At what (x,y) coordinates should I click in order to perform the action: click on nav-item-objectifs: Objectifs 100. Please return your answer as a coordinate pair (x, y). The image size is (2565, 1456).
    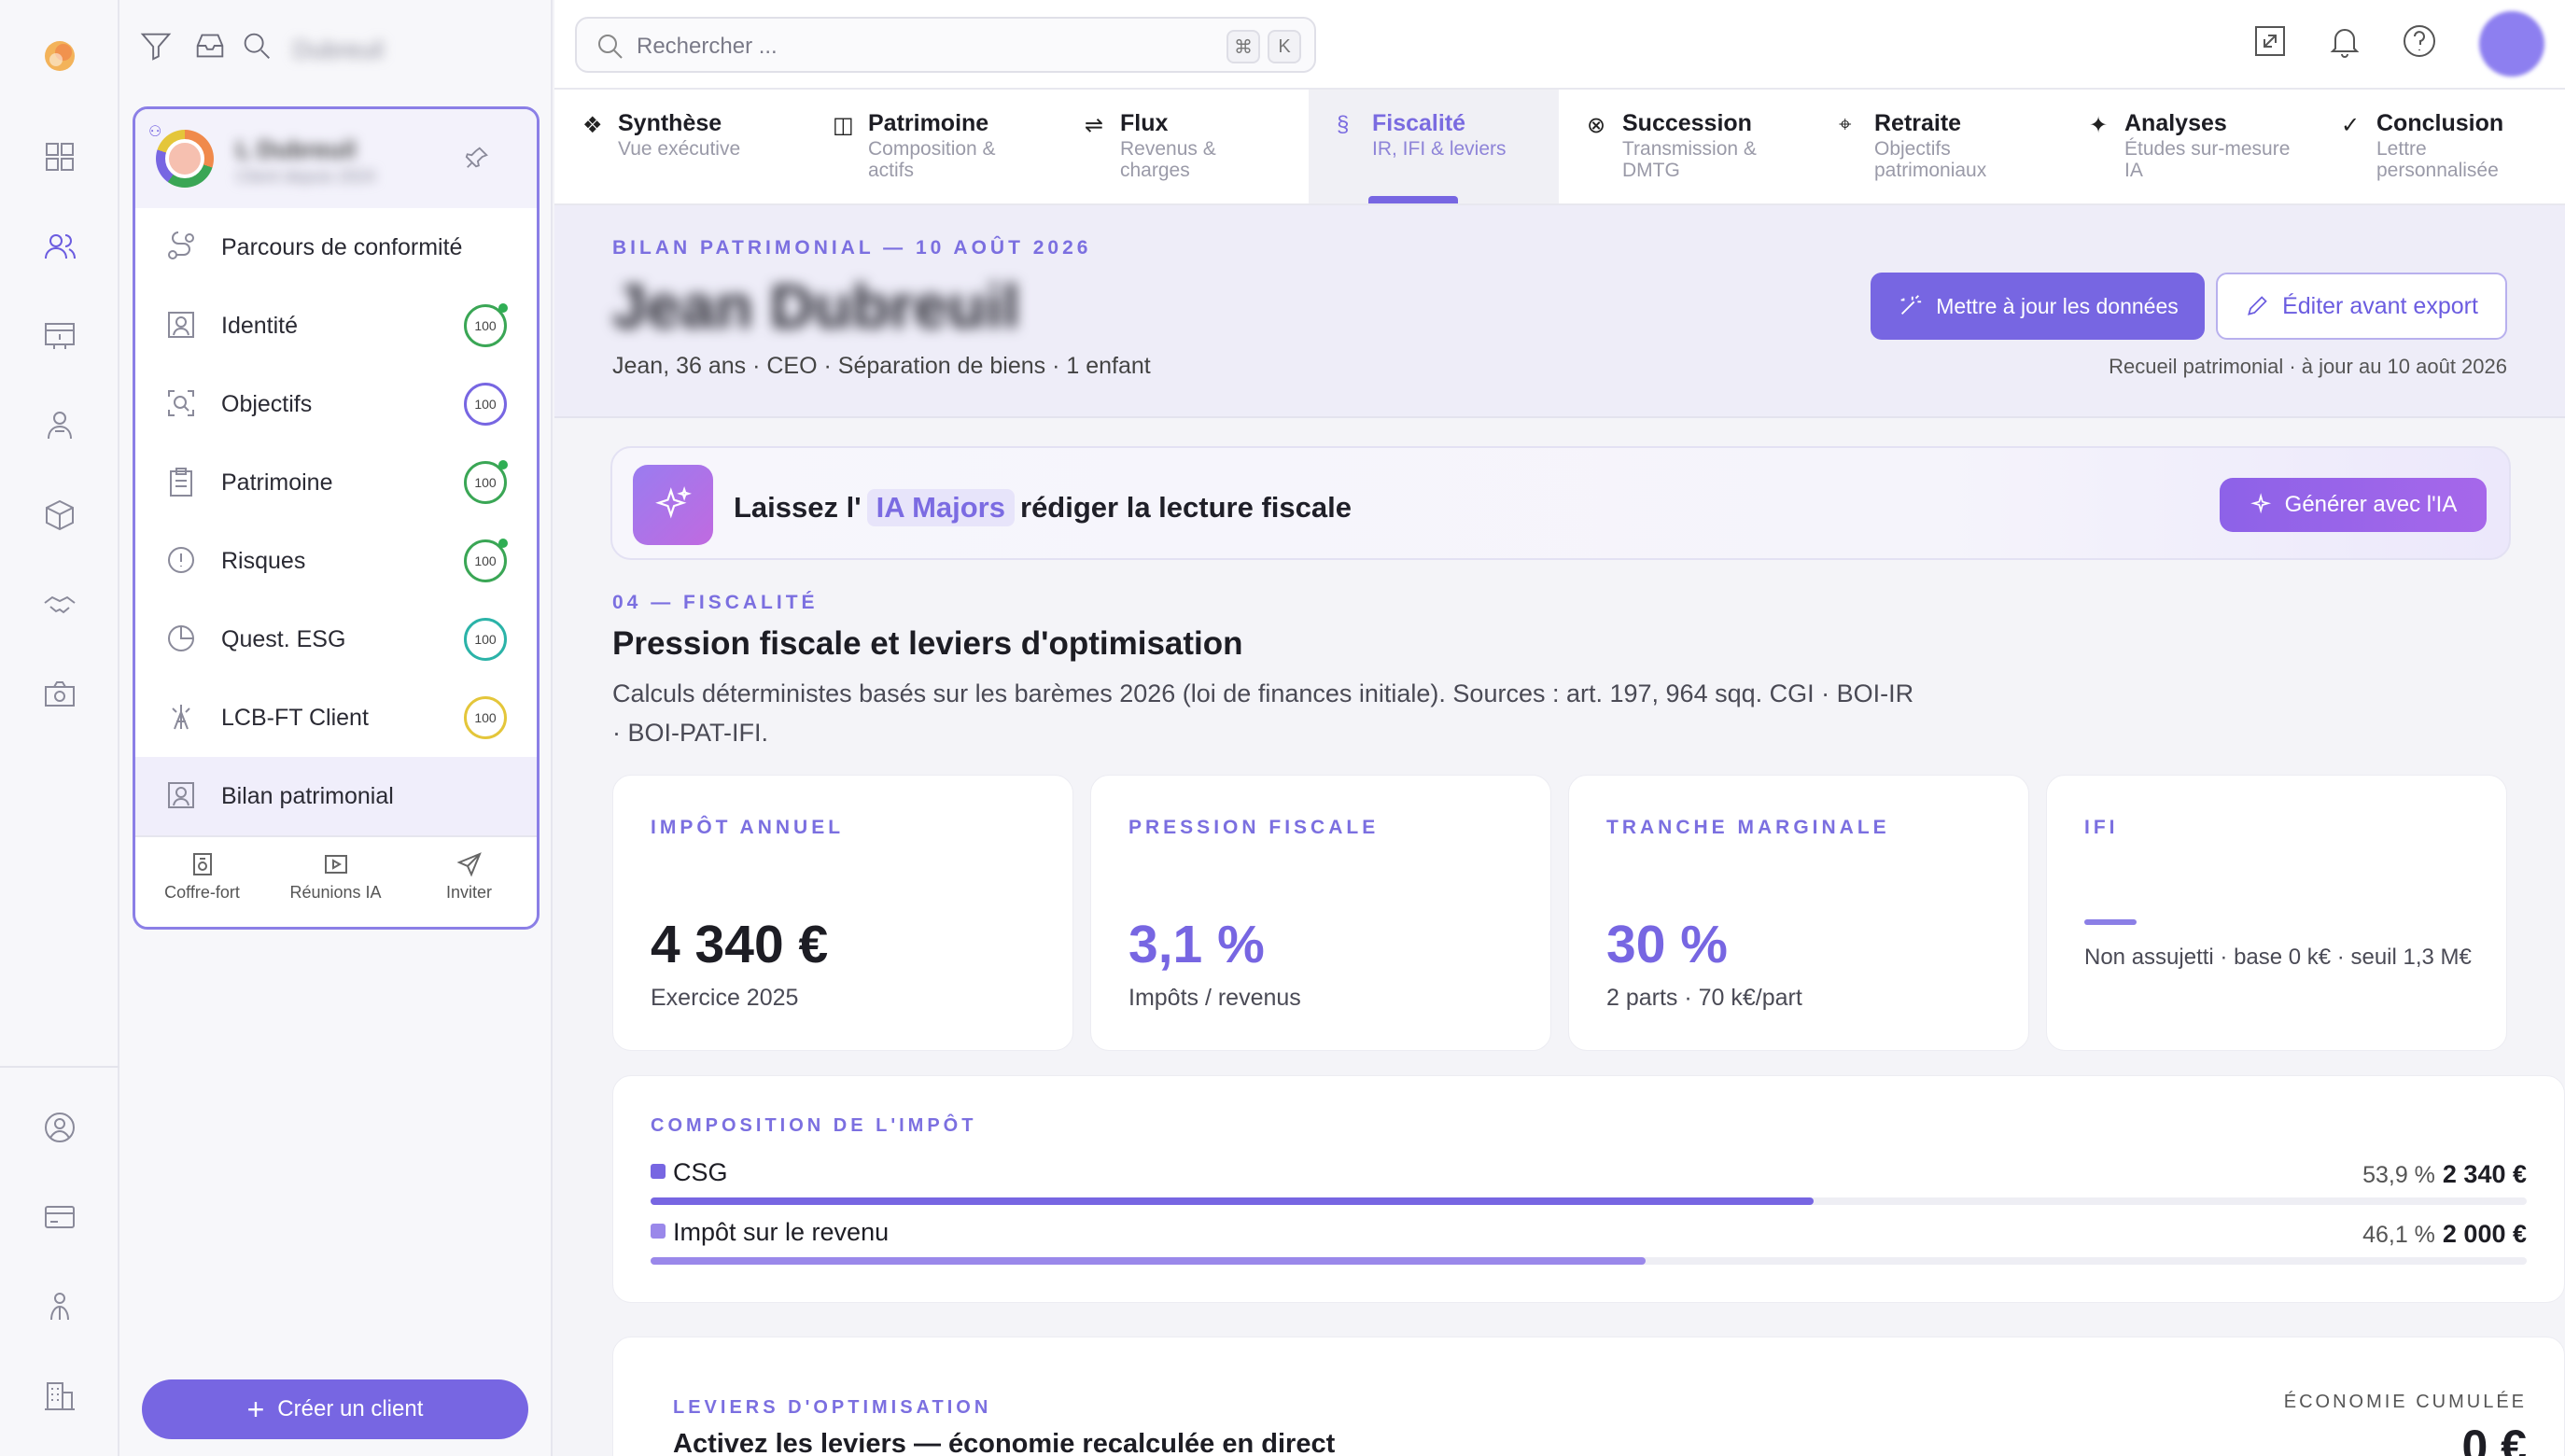
    Looking at the image, I should click on (336, 404).